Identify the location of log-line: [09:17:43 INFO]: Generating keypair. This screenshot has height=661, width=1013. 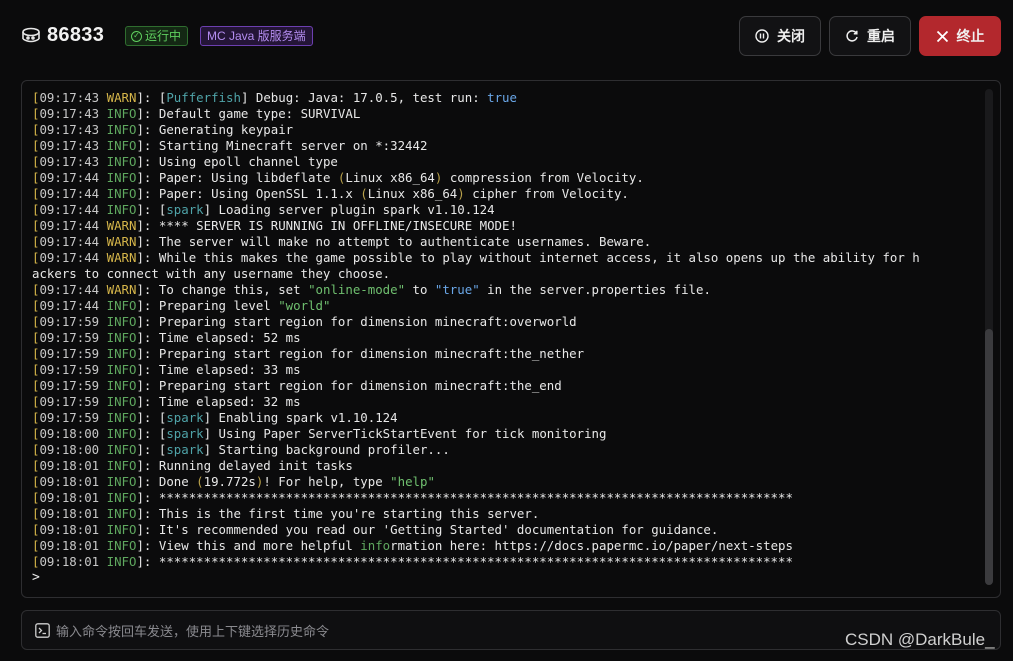
(163, 129).